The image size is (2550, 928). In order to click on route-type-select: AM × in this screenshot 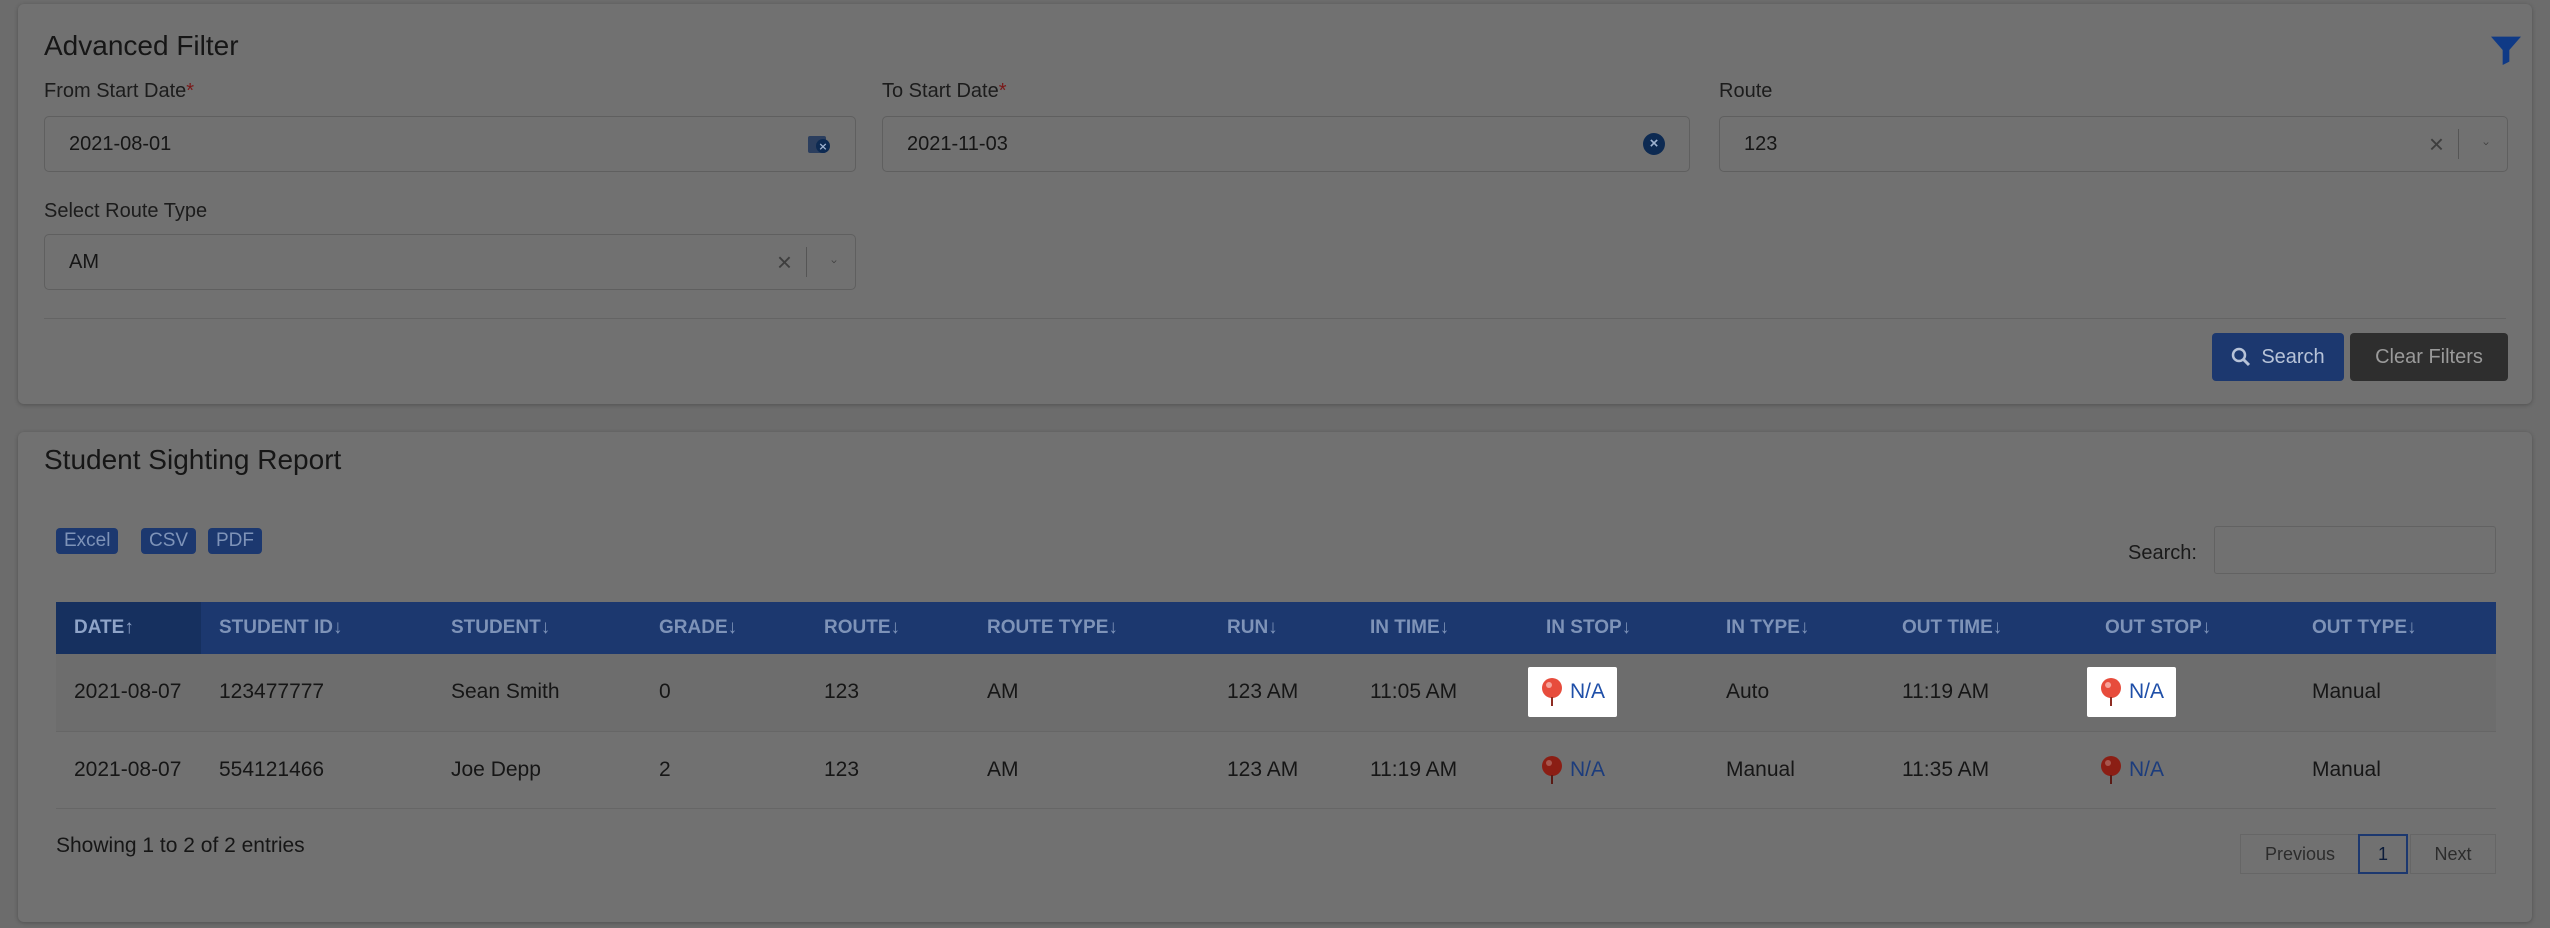, I will do `click(450, 262)`.